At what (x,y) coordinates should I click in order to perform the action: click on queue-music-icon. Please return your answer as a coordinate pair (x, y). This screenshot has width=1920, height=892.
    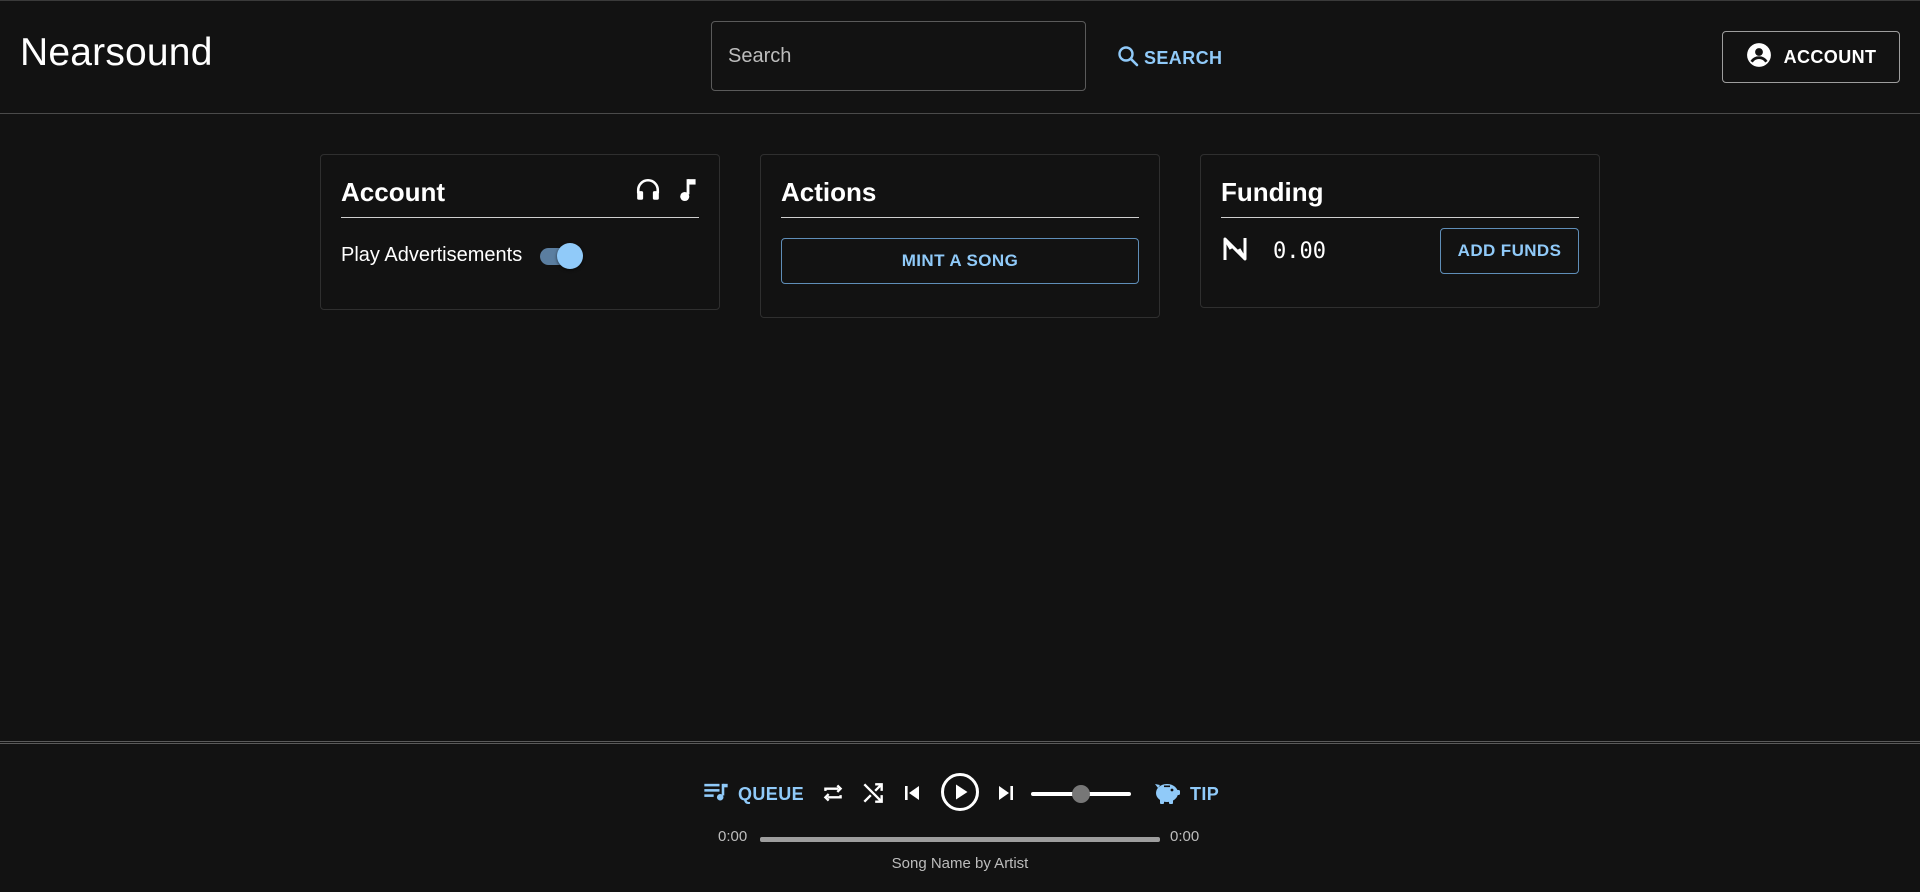
    Looking at the image, I should click on (716, 794).